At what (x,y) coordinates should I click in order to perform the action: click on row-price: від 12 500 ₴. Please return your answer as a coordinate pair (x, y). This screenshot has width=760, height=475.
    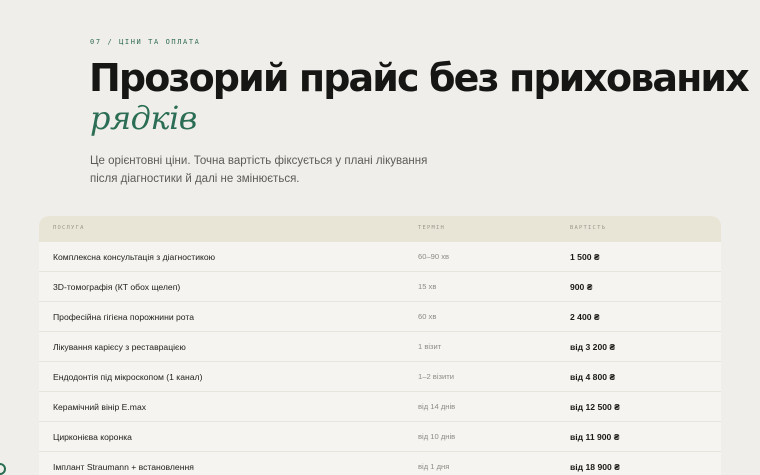
    Looking at the image, I should click on (595, 406).